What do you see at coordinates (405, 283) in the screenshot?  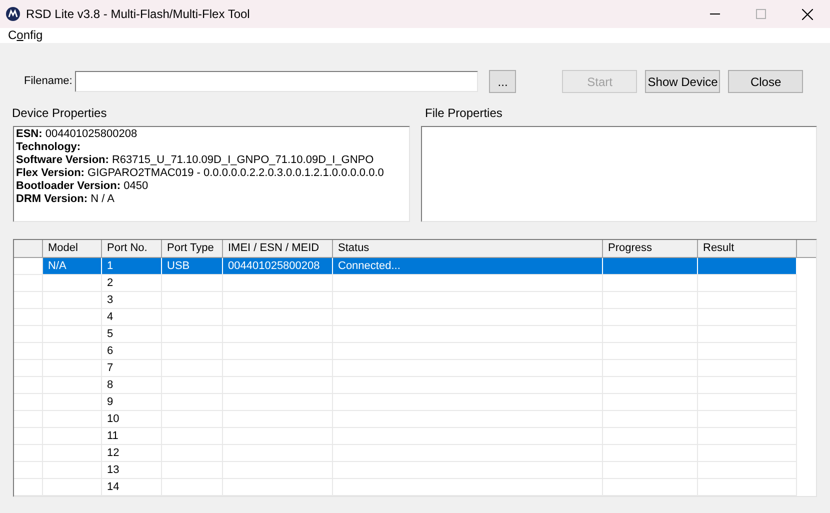 I see `grid-row: 2` at bounding box center [405, 283].